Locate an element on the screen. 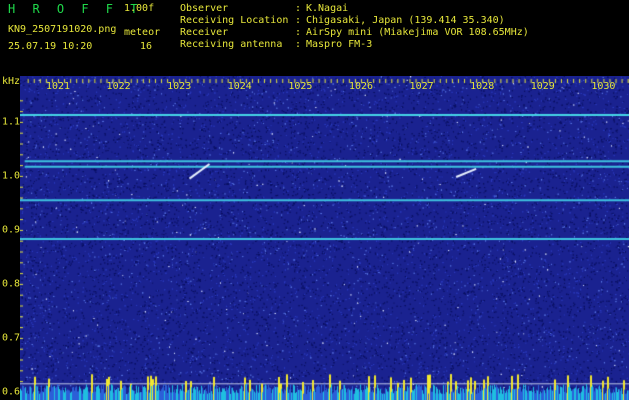 Image resolution: width=629 pixels, height=400 pixels. app-name: H R O F F T is located at coordinates (75, 9).